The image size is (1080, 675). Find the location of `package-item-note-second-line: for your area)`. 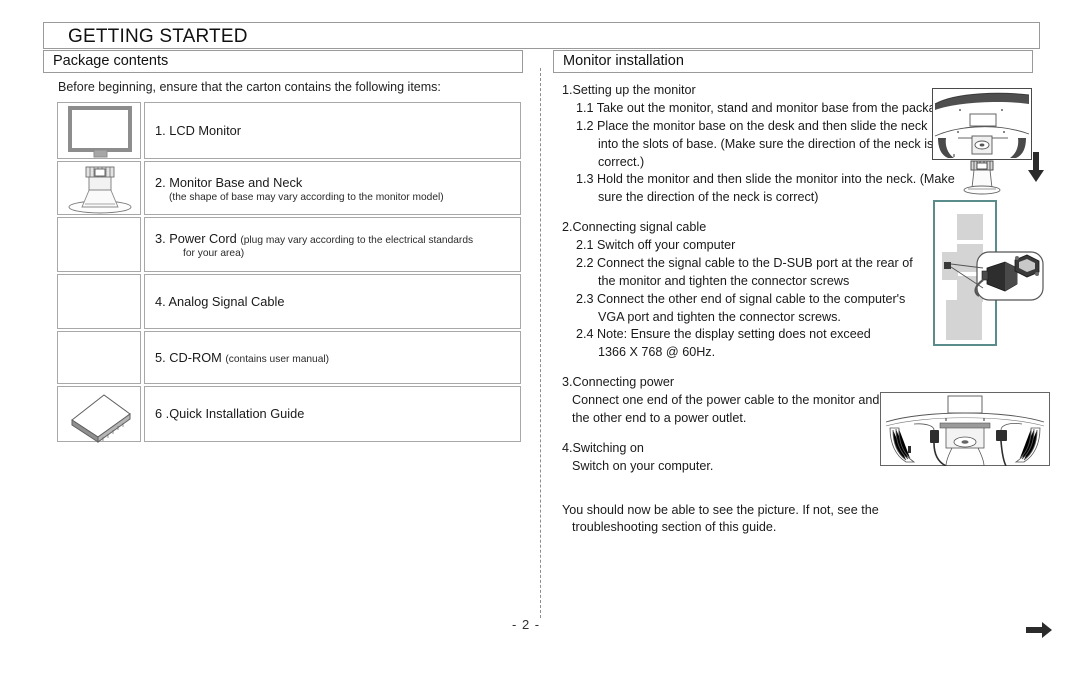

package-item-note-second-line: for your area) is located at coordinates (214, 253).